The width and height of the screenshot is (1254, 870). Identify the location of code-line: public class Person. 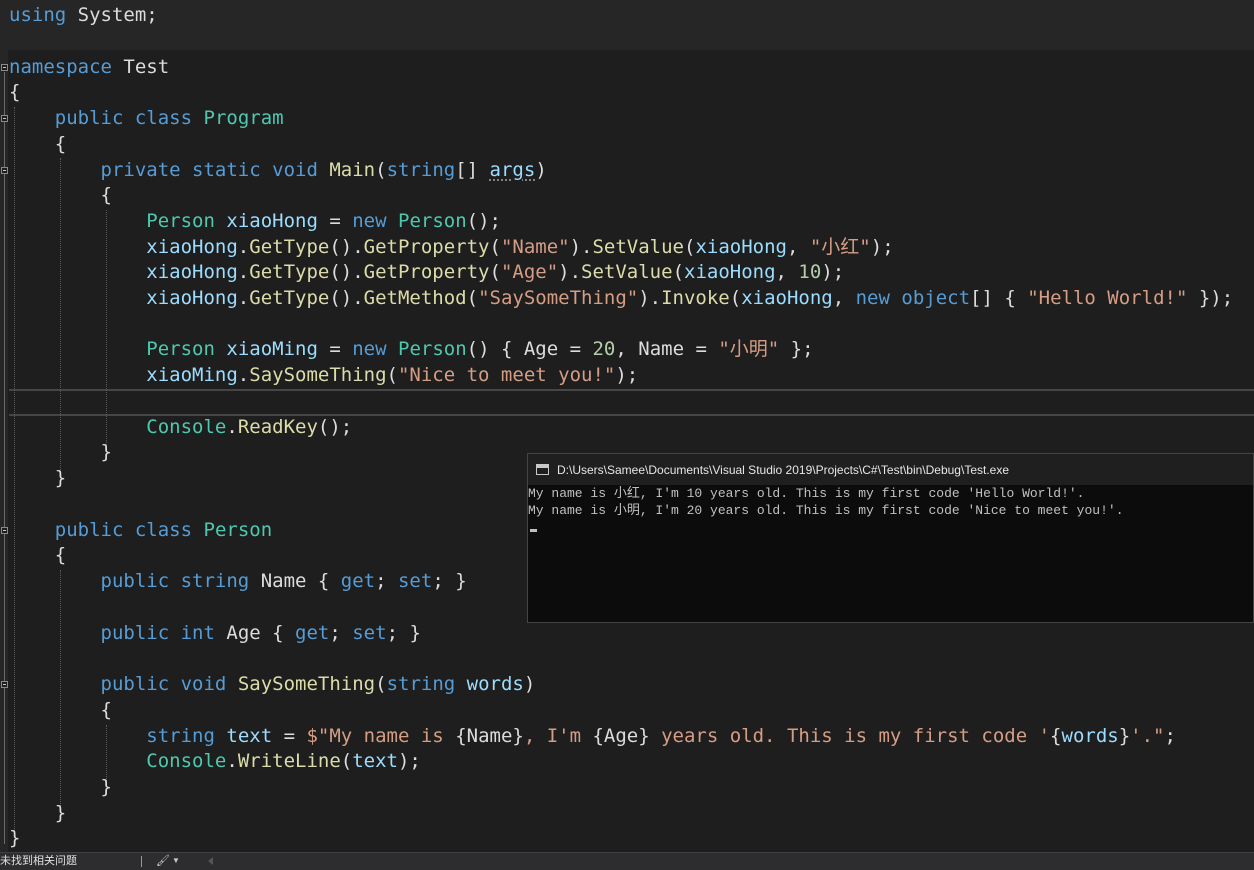
(140, 530).